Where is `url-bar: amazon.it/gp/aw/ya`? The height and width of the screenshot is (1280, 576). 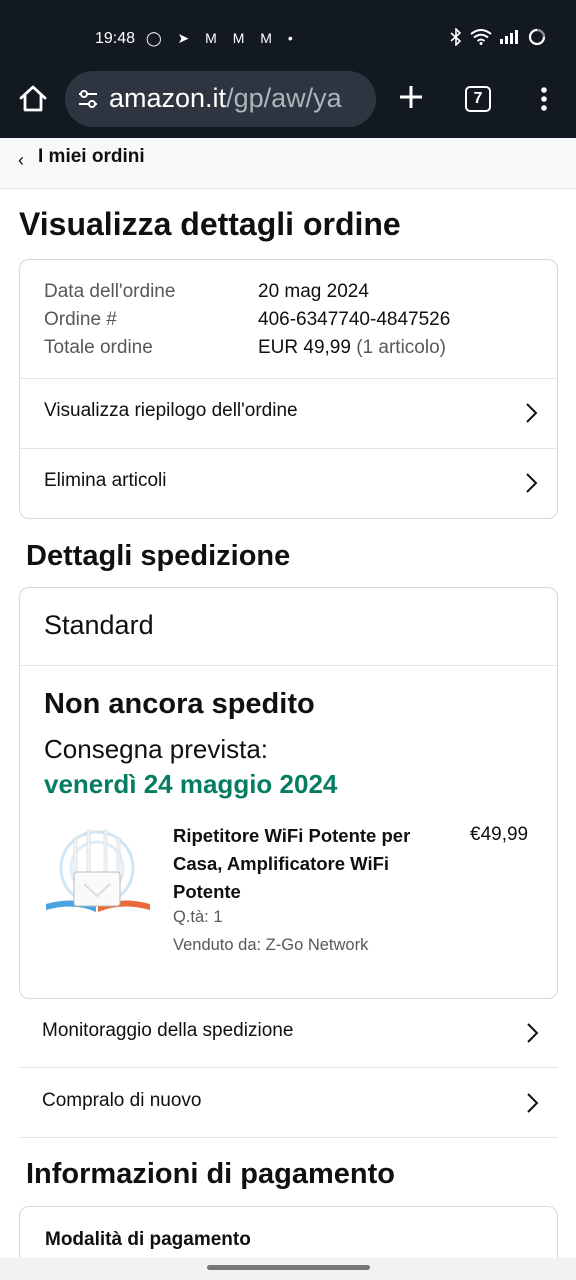
url-bar: amazon.it/gp/aw/ya is located at coordinates (220, 99).